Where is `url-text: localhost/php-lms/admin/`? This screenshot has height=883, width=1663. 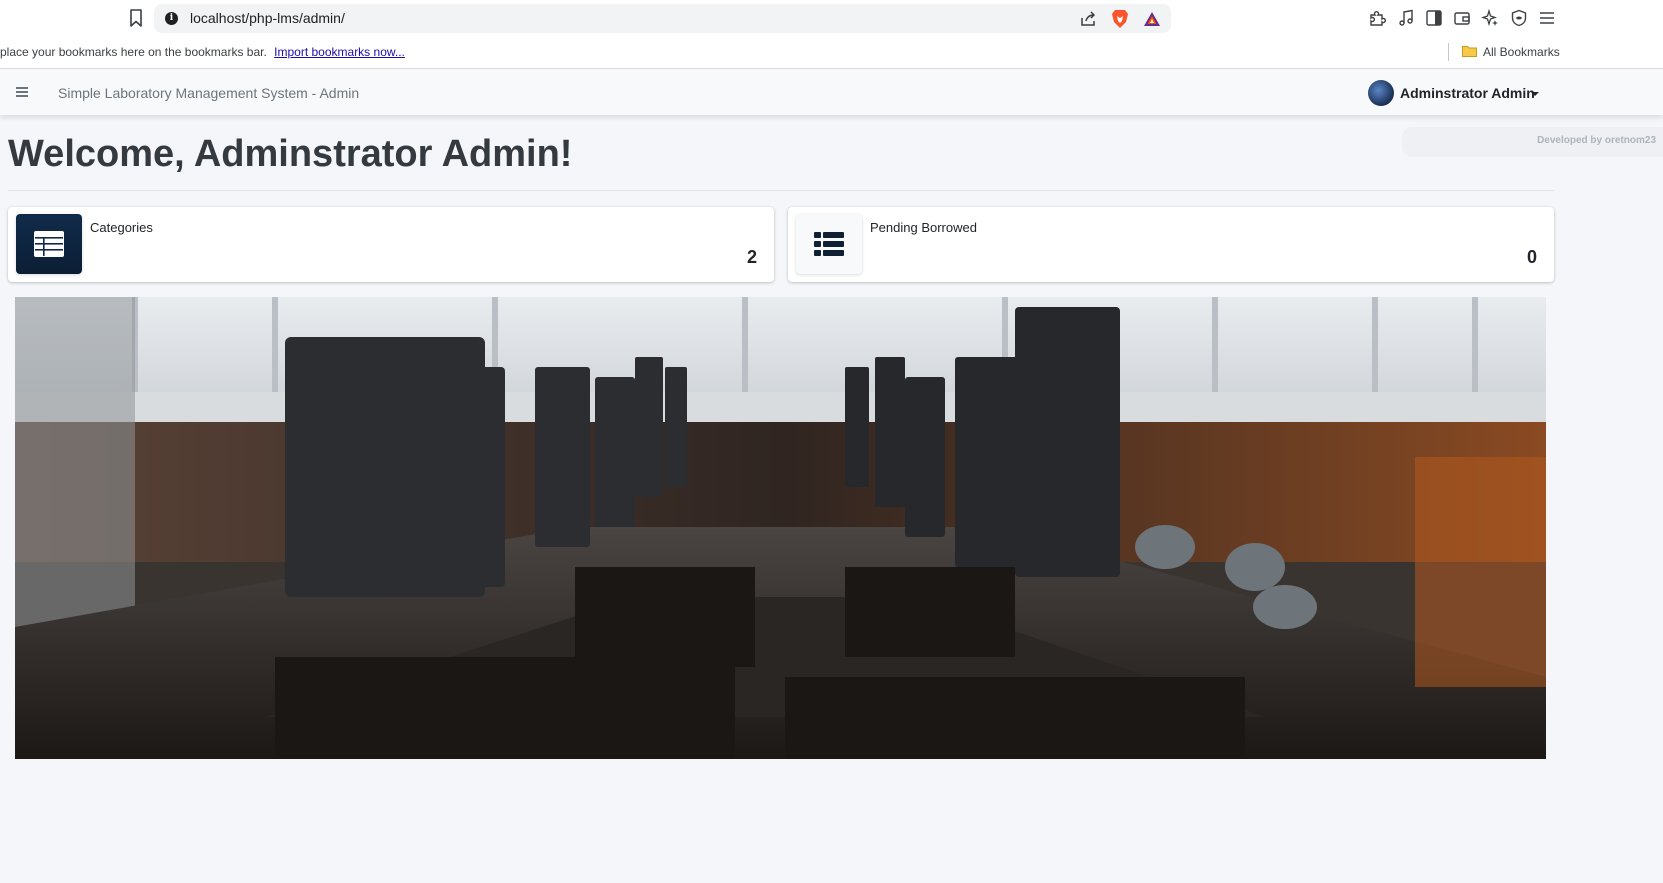 url-text: localhost/php-lms/admin/ is located at coordinates (267, 18).